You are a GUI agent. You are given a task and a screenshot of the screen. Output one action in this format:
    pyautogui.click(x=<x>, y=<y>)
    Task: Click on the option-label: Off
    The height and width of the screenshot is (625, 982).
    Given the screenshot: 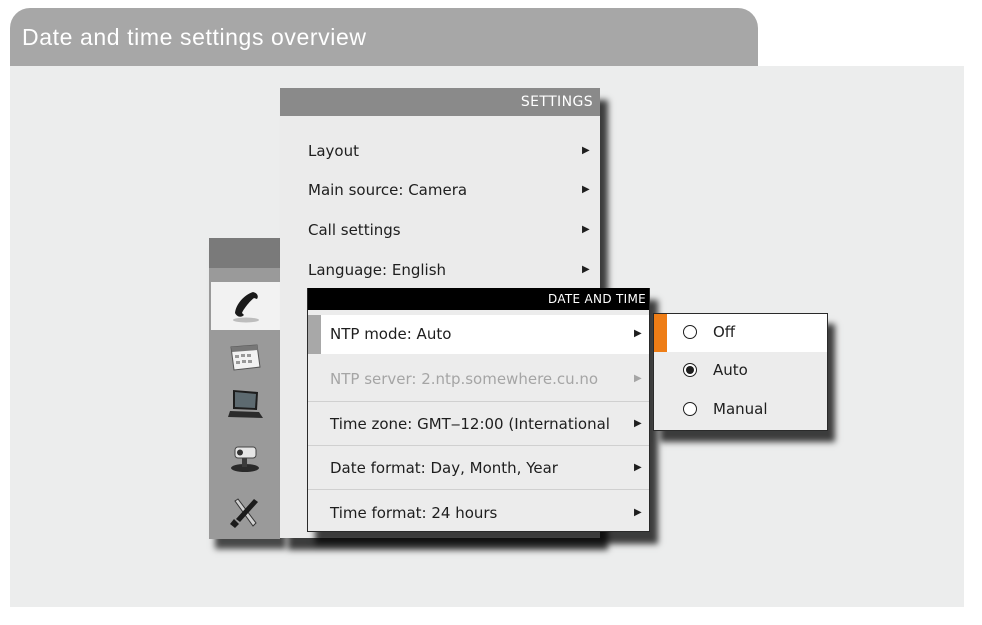 What is the action you would take?
    pyautogui.click(x=724, y=332)
    